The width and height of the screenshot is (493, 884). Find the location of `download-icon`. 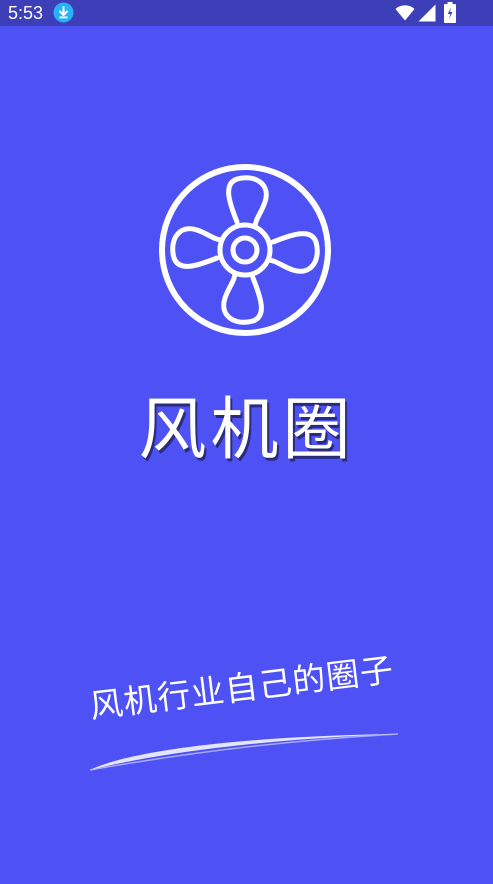

download-icon is located at coordinates (63, 12).